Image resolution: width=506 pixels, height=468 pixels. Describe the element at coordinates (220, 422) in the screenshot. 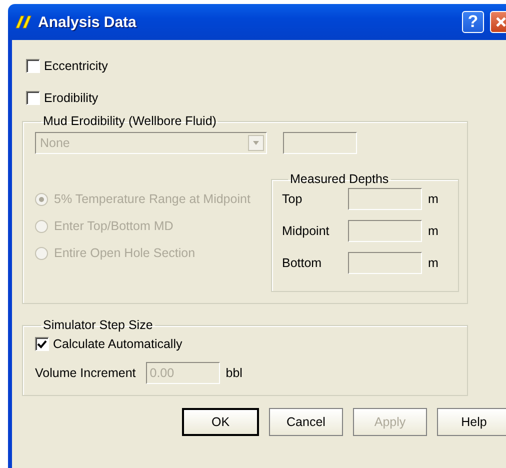

I see `dialog-button: OK` at that location.